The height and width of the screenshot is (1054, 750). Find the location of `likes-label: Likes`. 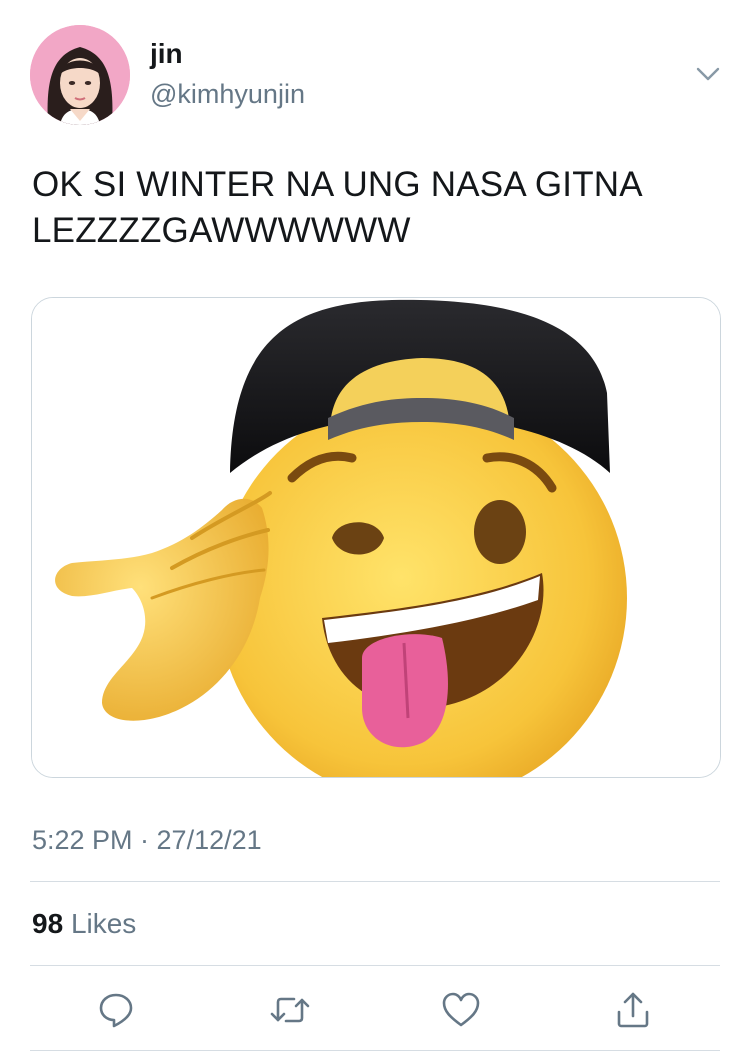

likes-label: Likes is located at coordinates (103, 923).